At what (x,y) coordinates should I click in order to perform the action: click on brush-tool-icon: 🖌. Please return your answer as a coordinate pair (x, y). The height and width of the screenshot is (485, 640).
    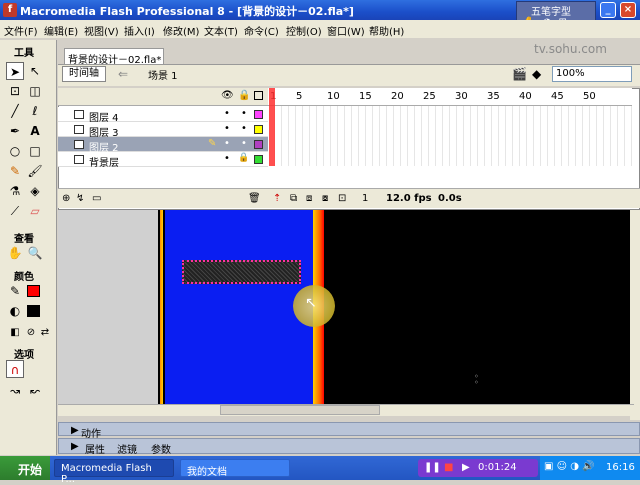
    Looking at the image, I should click on (35, 171).